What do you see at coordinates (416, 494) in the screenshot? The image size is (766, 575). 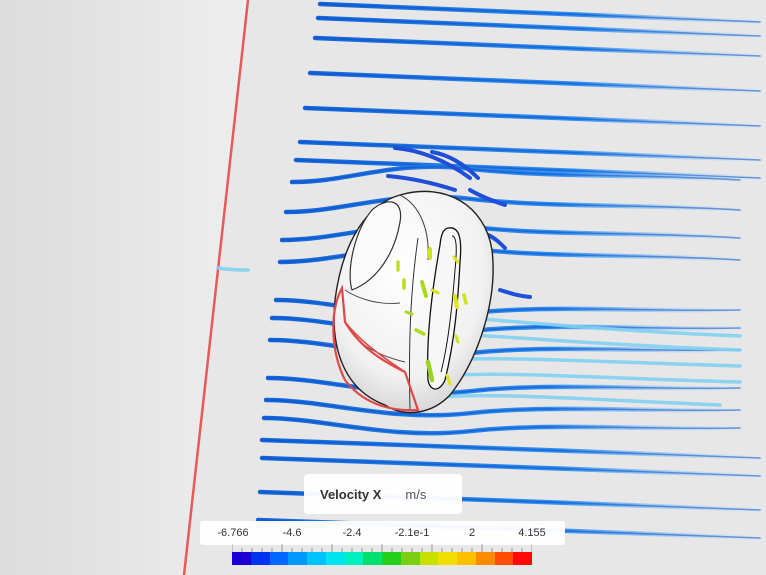 I see `legend-unit: m/s` at bounding box center [416, 494].